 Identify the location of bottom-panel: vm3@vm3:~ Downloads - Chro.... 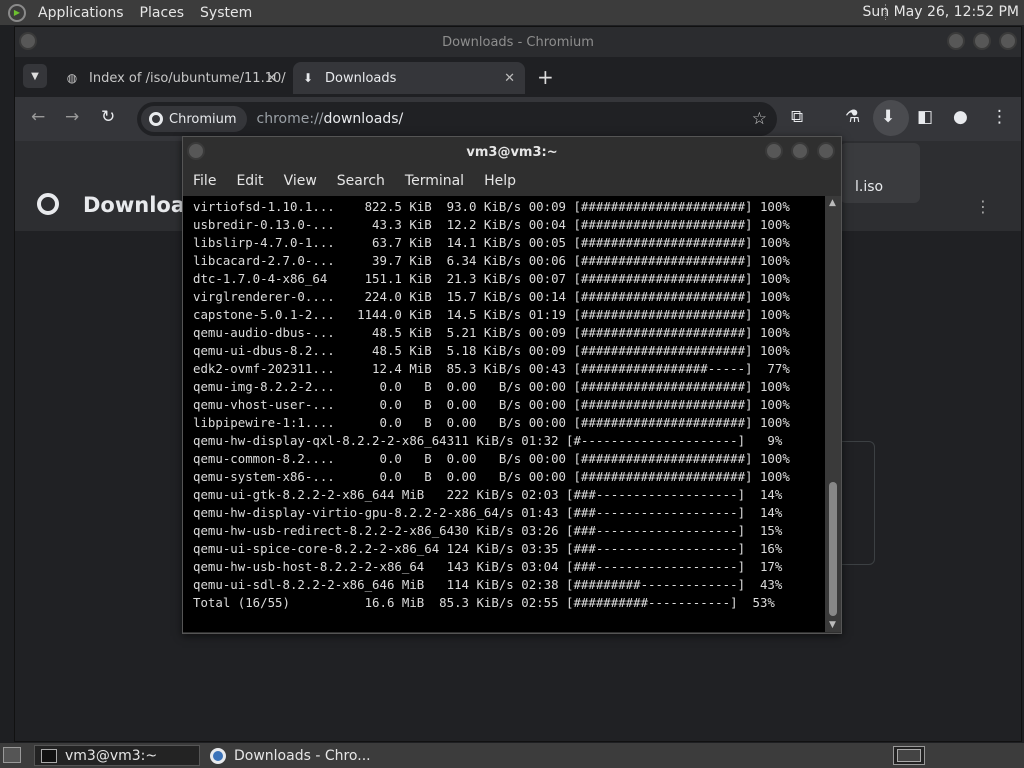
(512, 755).